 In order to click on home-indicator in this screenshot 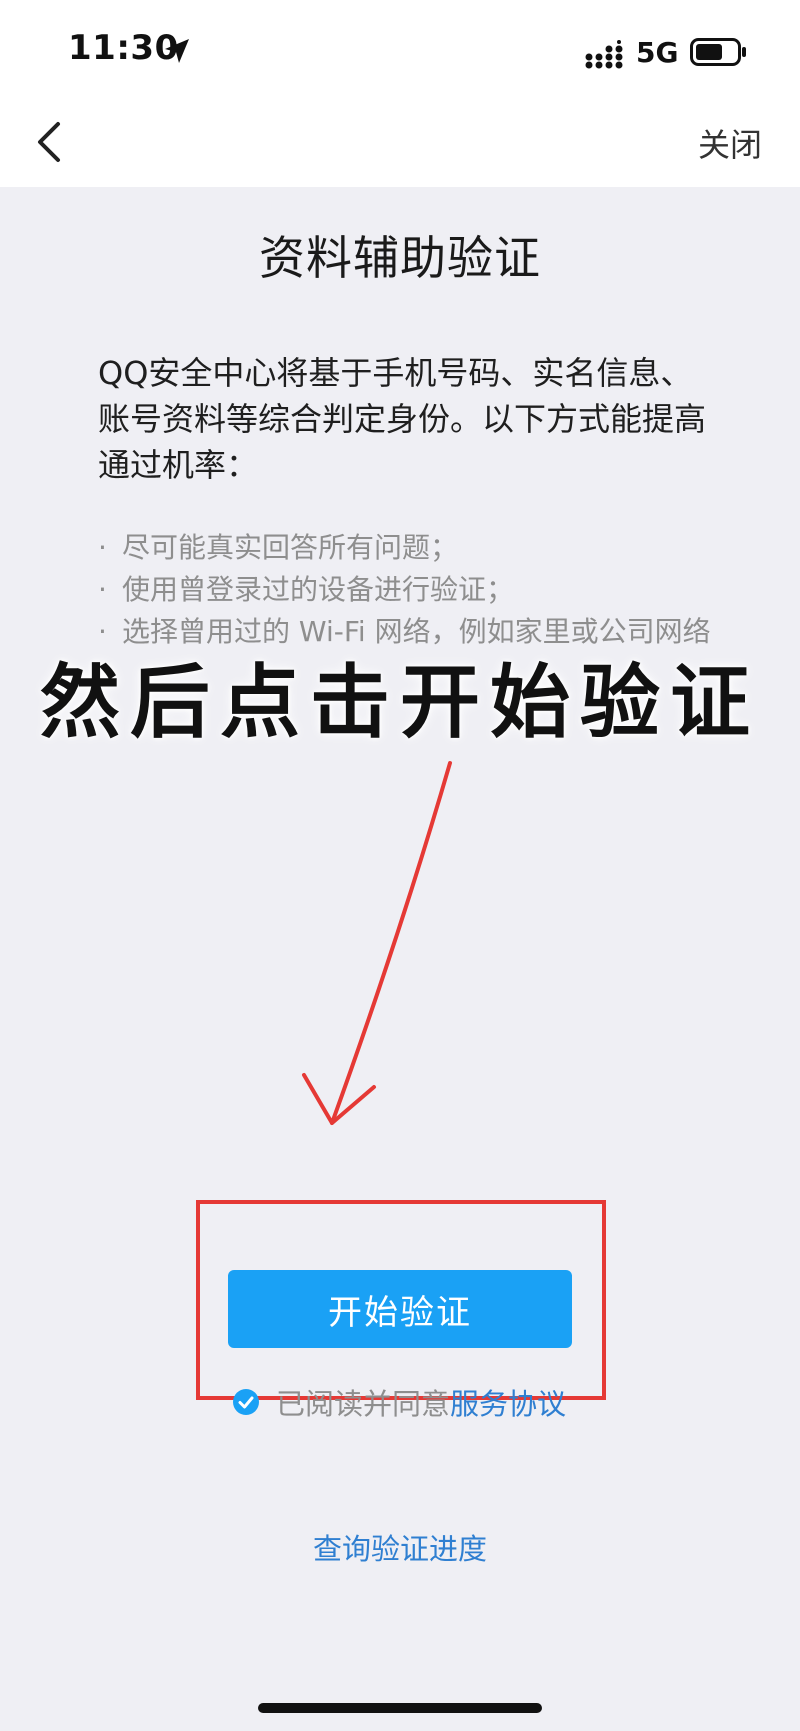, I will do `click(400, 1708)`.